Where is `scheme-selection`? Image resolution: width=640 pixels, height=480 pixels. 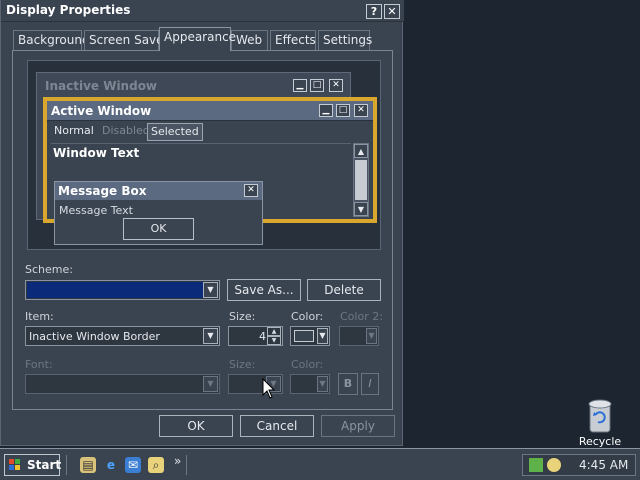
scheme-selection is located at coordinates (115, 290).